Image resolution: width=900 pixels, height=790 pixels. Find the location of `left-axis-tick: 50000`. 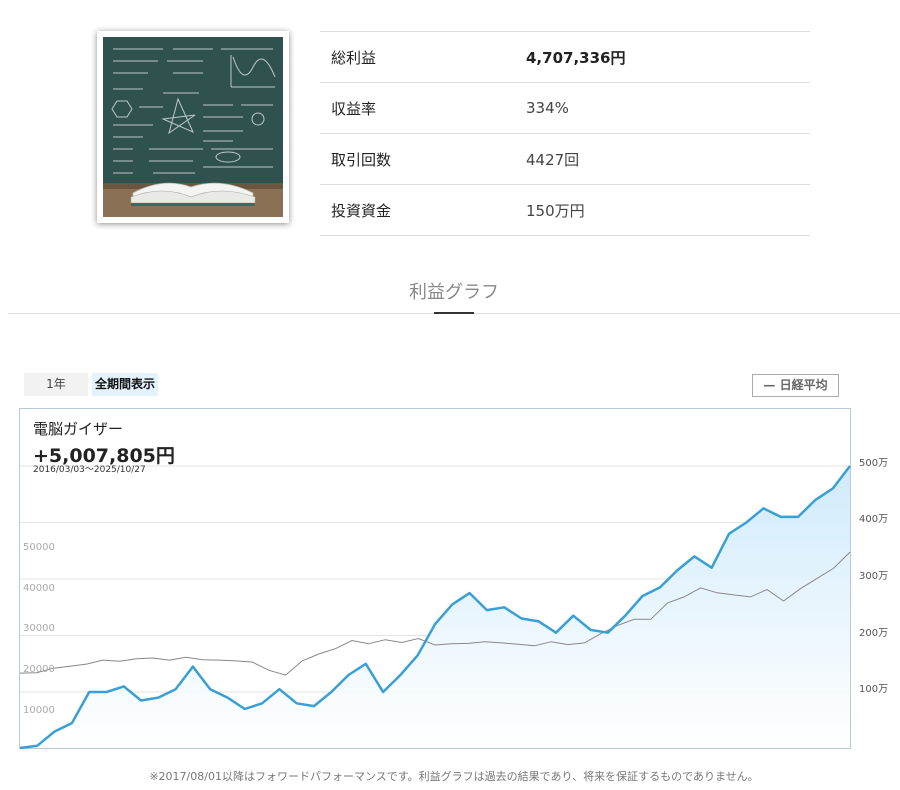

left-axis-tick: 50000 is located at coordinates (39, 547).